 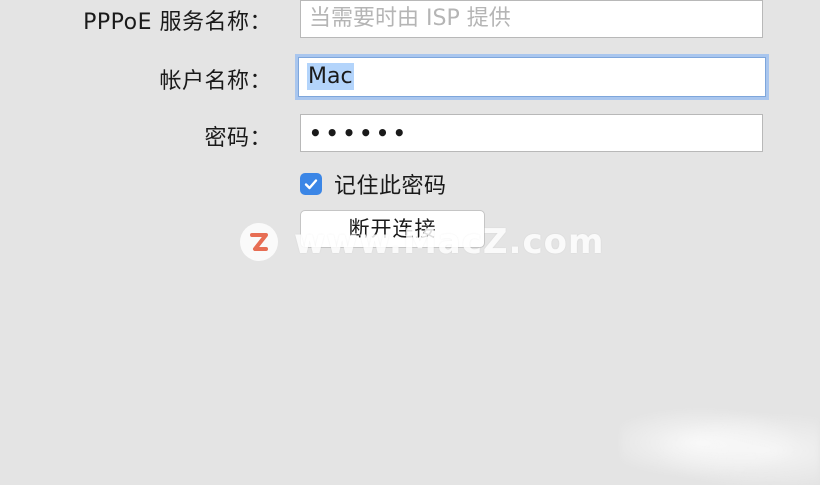 I want to click on pppoe-service-label: PPPoE 服务名称：, so click(x=177, y=22).